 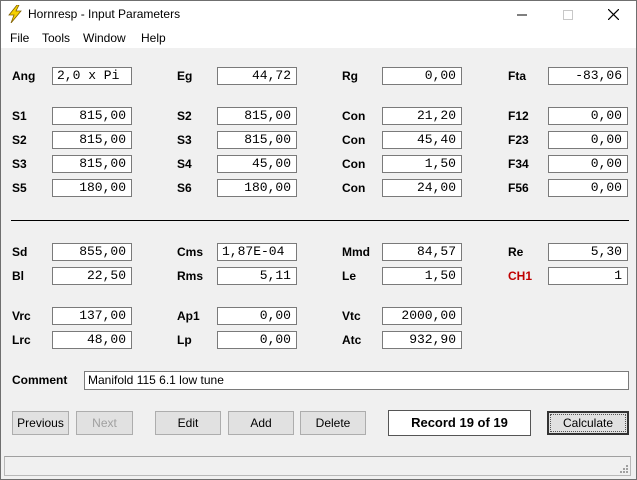 What do you see at coordinates (92, 164) in the screenshot?
I see `field-s3: 815,00` at bounding box center [92, 164].